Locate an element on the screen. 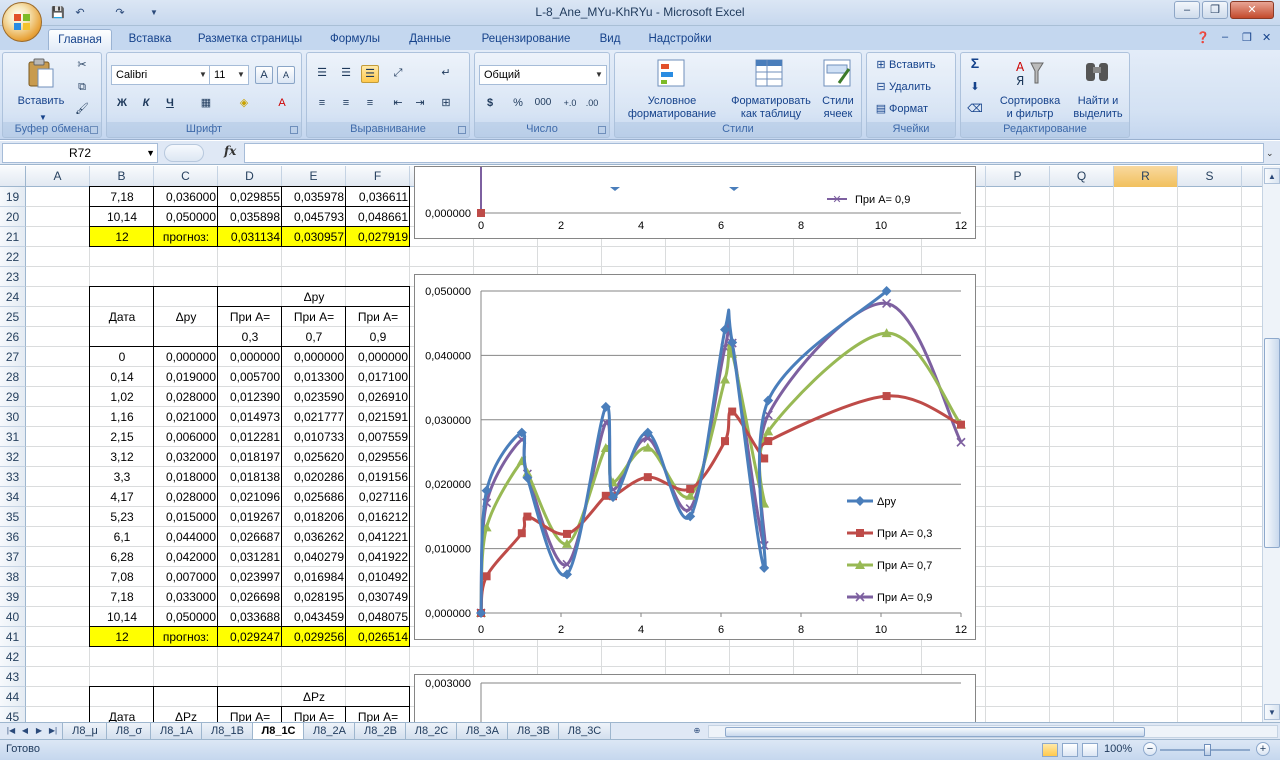  insert-sheet-icon: ⊕ is located at coordinates (697, 731).